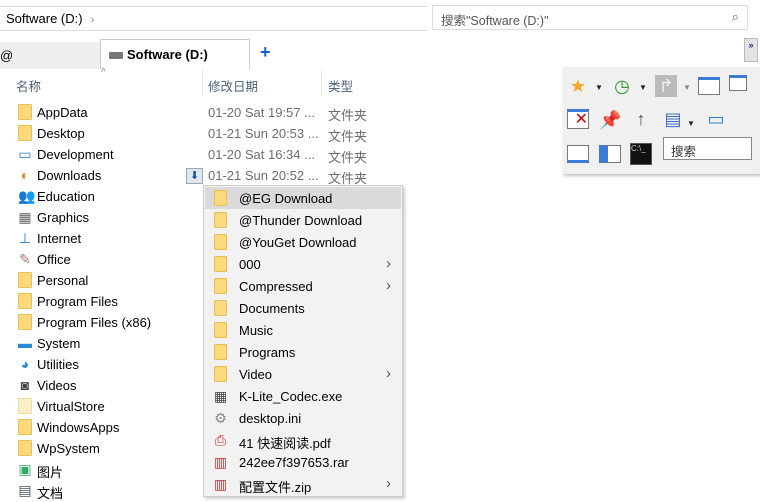 This screenshot has height=502, width=760. What do you see at coordinates (63, 217) in the screenshot?
I see `file-name: Graphics` at bounding box center [63, 217].